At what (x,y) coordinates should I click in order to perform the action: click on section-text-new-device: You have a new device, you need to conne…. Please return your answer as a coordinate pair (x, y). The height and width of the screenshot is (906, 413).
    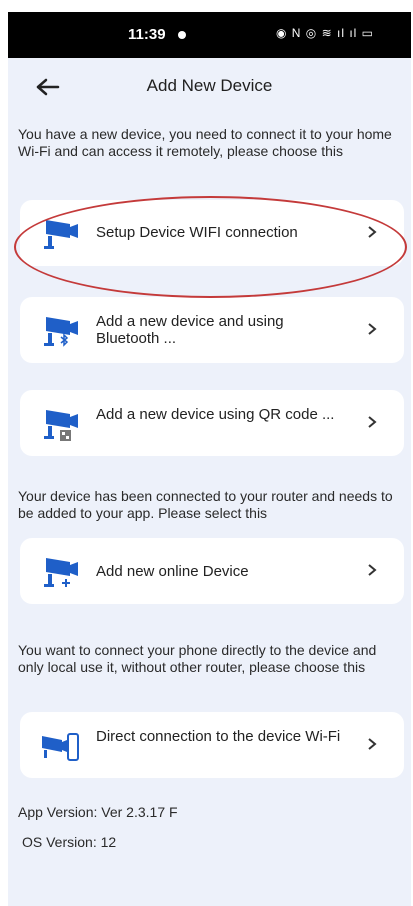
    Looking at the image, I should click on (205, 142).